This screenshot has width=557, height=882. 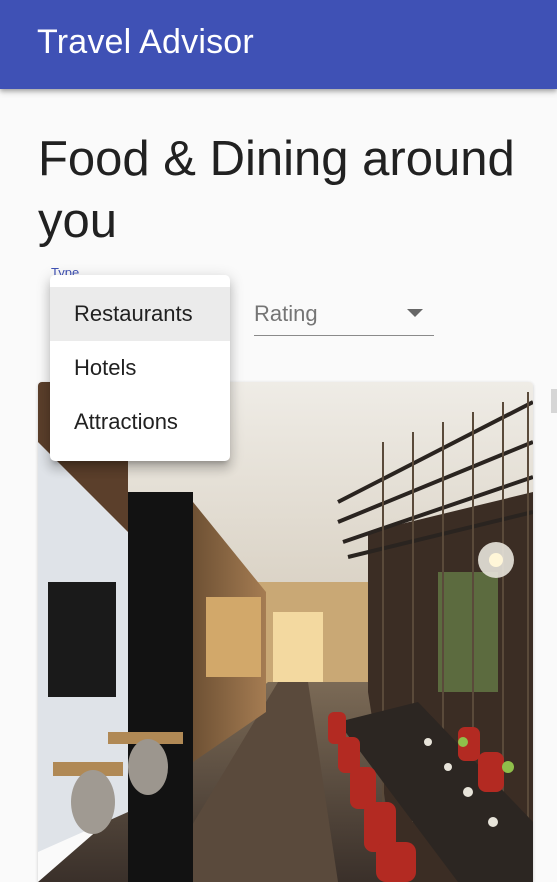 What do you see at coordinates (145, 42) in the screenshot?
I see `app-title: Travel Advisor` at bounding box center [145, 42].